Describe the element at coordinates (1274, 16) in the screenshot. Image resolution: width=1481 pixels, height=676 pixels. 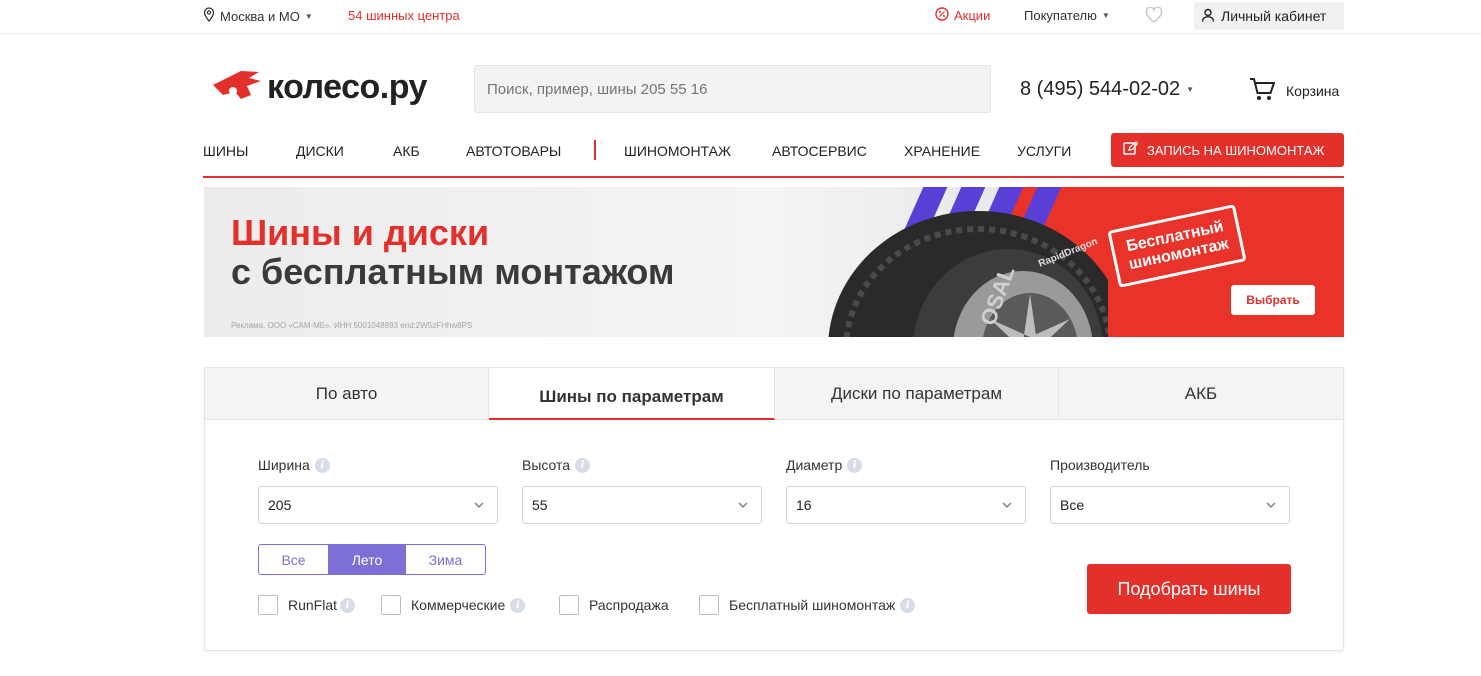
I see `account-label: Личный кабинет` at that location.